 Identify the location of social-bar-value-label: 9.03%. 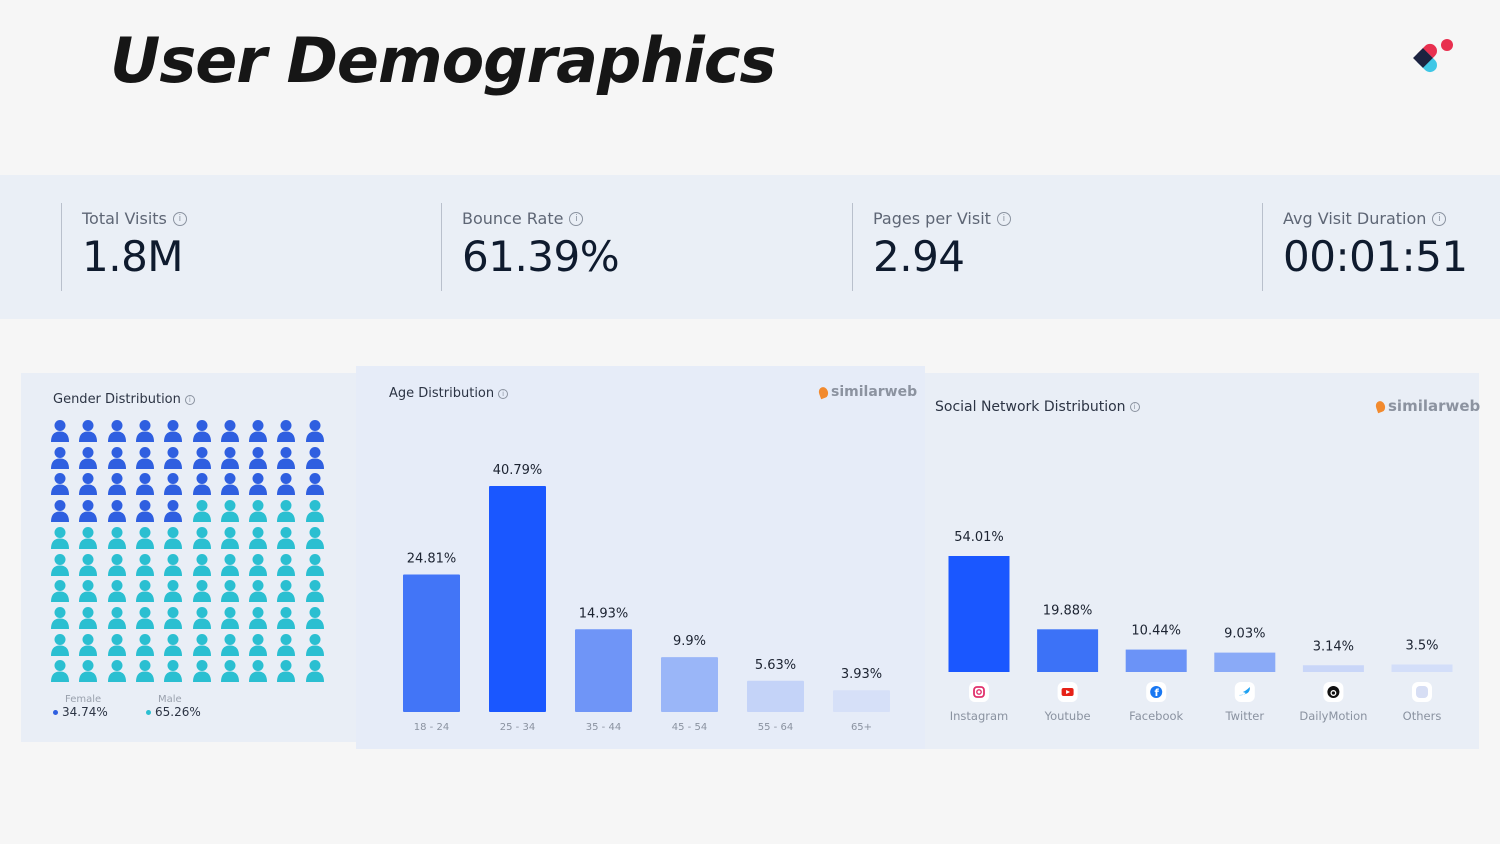
(1244, 634).